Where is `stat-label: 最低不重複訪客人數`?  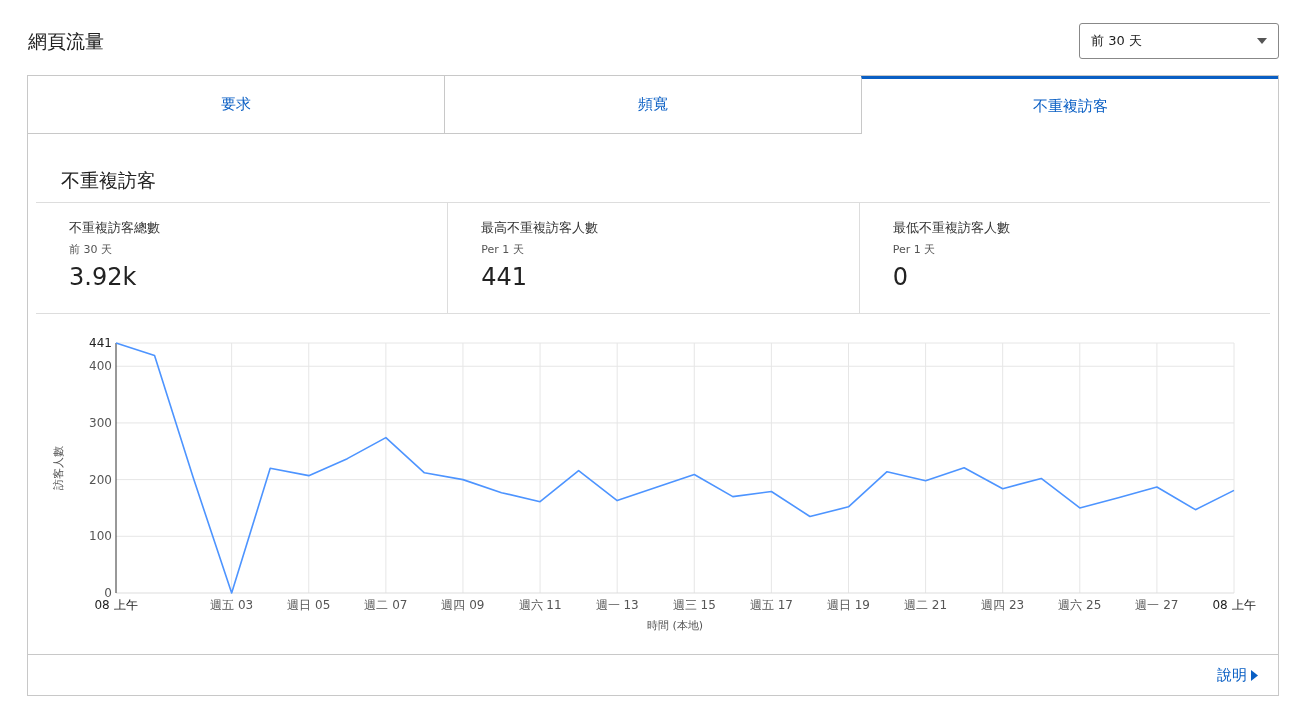 stat-label: 最低不重複訪客人數 is located at coordinates (951, 227).